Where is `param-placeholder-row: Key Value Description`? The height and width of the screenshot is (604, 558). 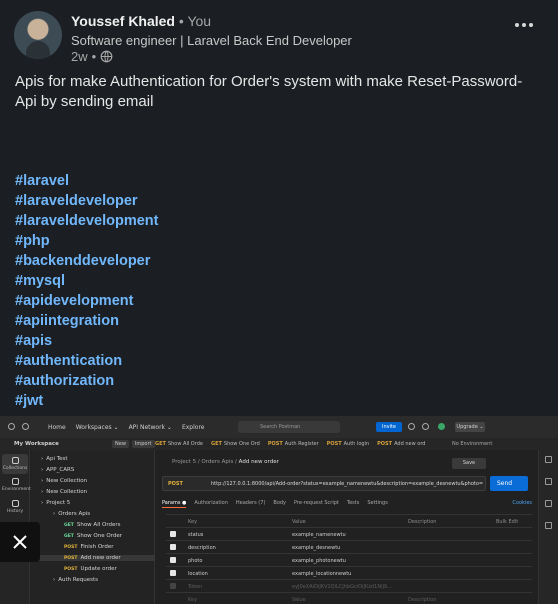 param-placeholder-row: Key Value Description is located at coordinates (349, 598).